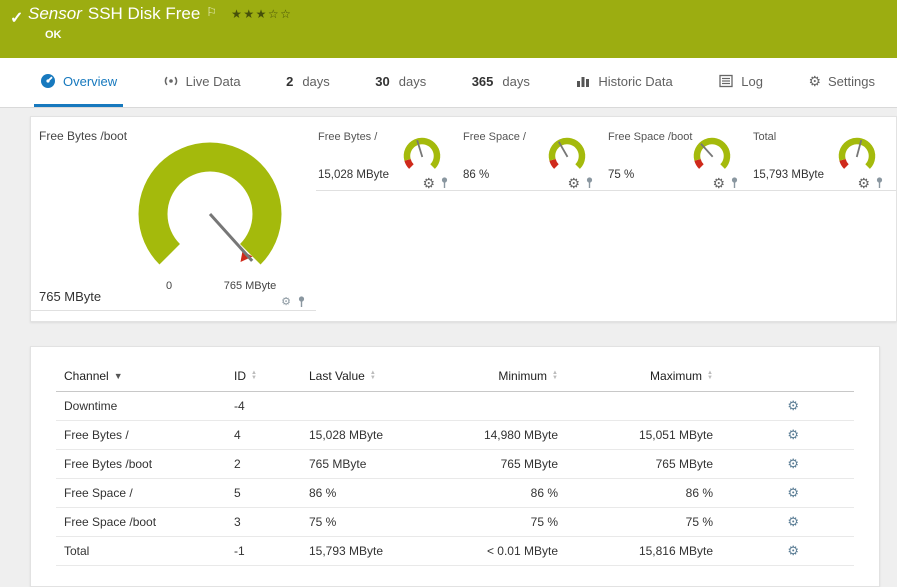 The width and height of the screenshot is (897, 587). I want to click on table-row: Downtime -4 ⚙, so click(455, 406).